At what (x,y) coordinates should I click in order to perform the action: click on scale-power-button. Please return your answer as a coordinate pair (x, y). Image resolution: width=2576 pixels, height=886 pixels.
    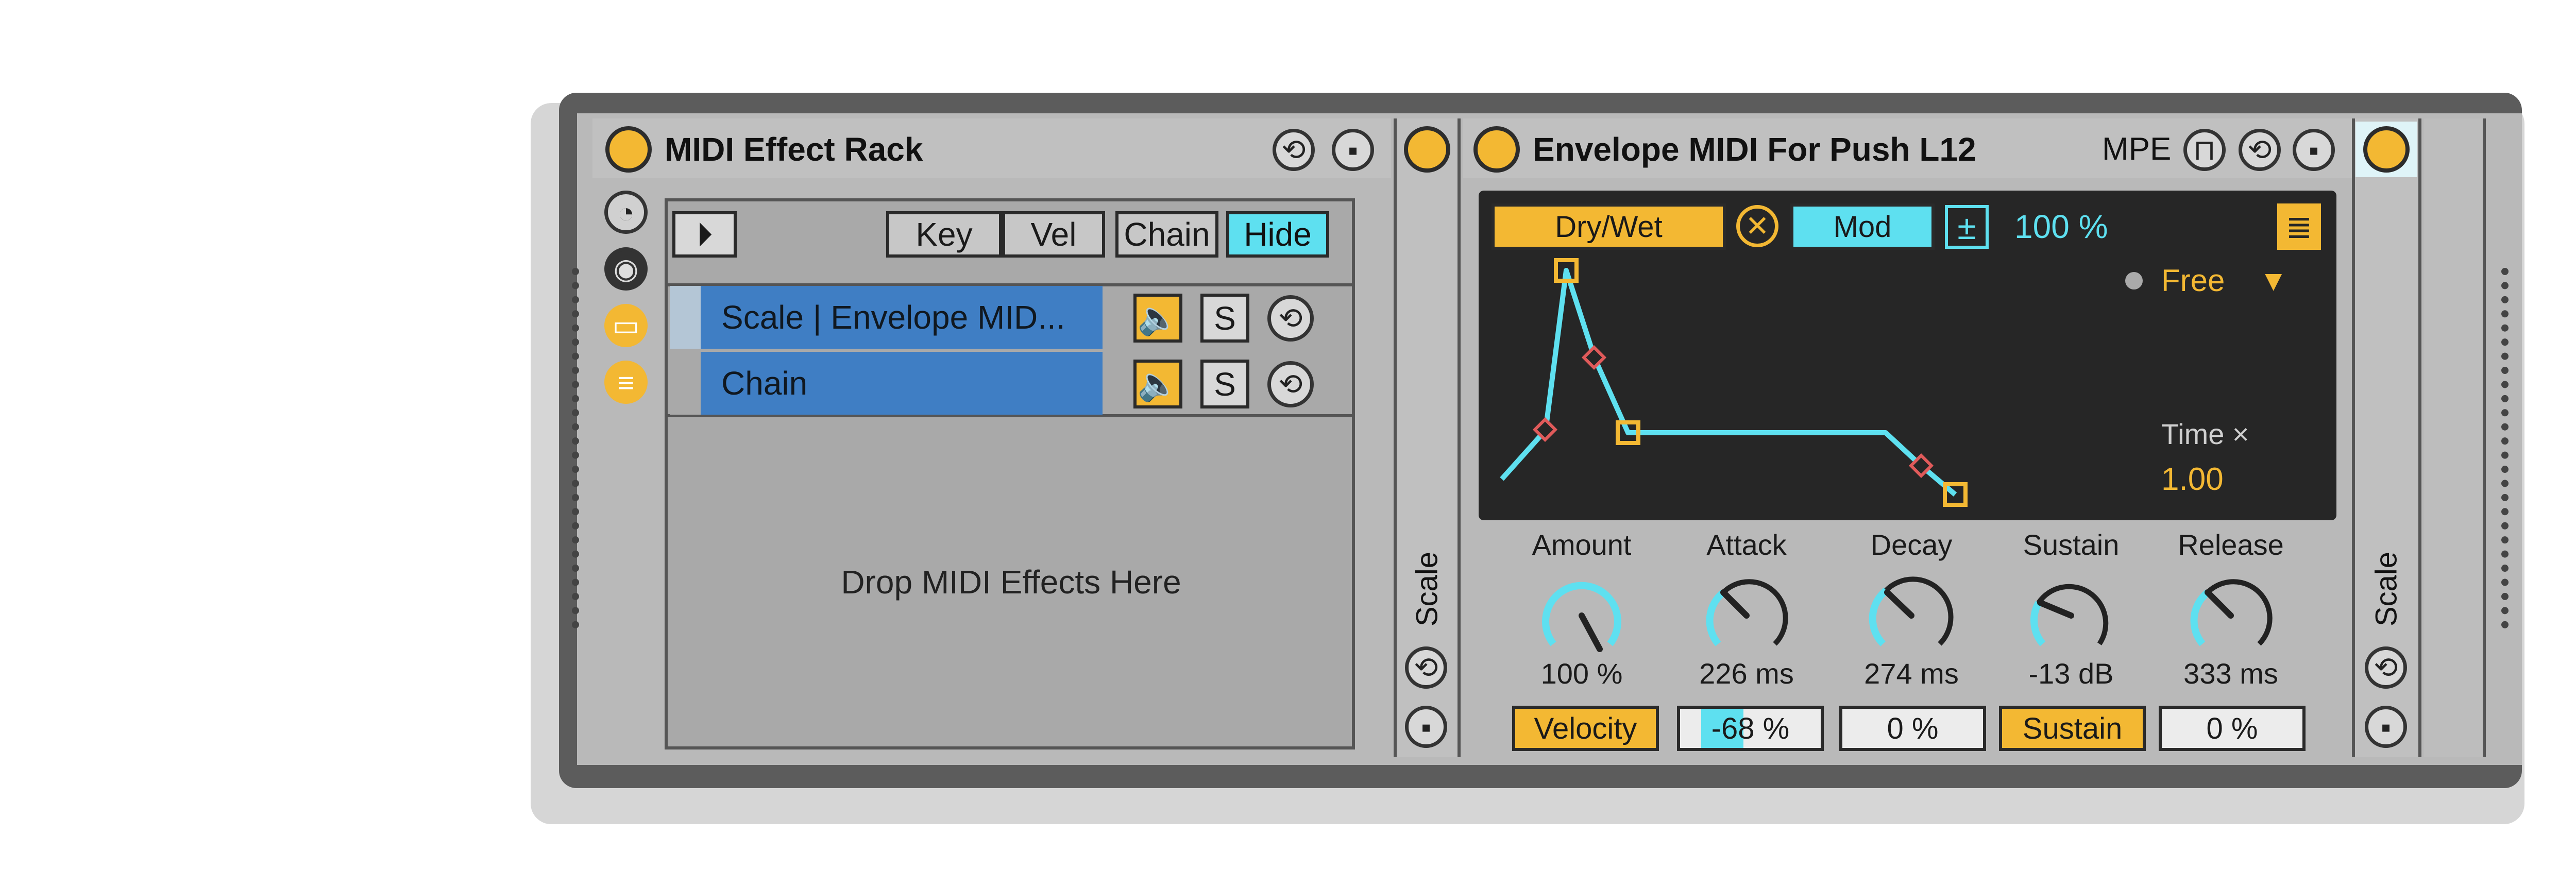
    Looking at the image, I should click on (1427, 149).